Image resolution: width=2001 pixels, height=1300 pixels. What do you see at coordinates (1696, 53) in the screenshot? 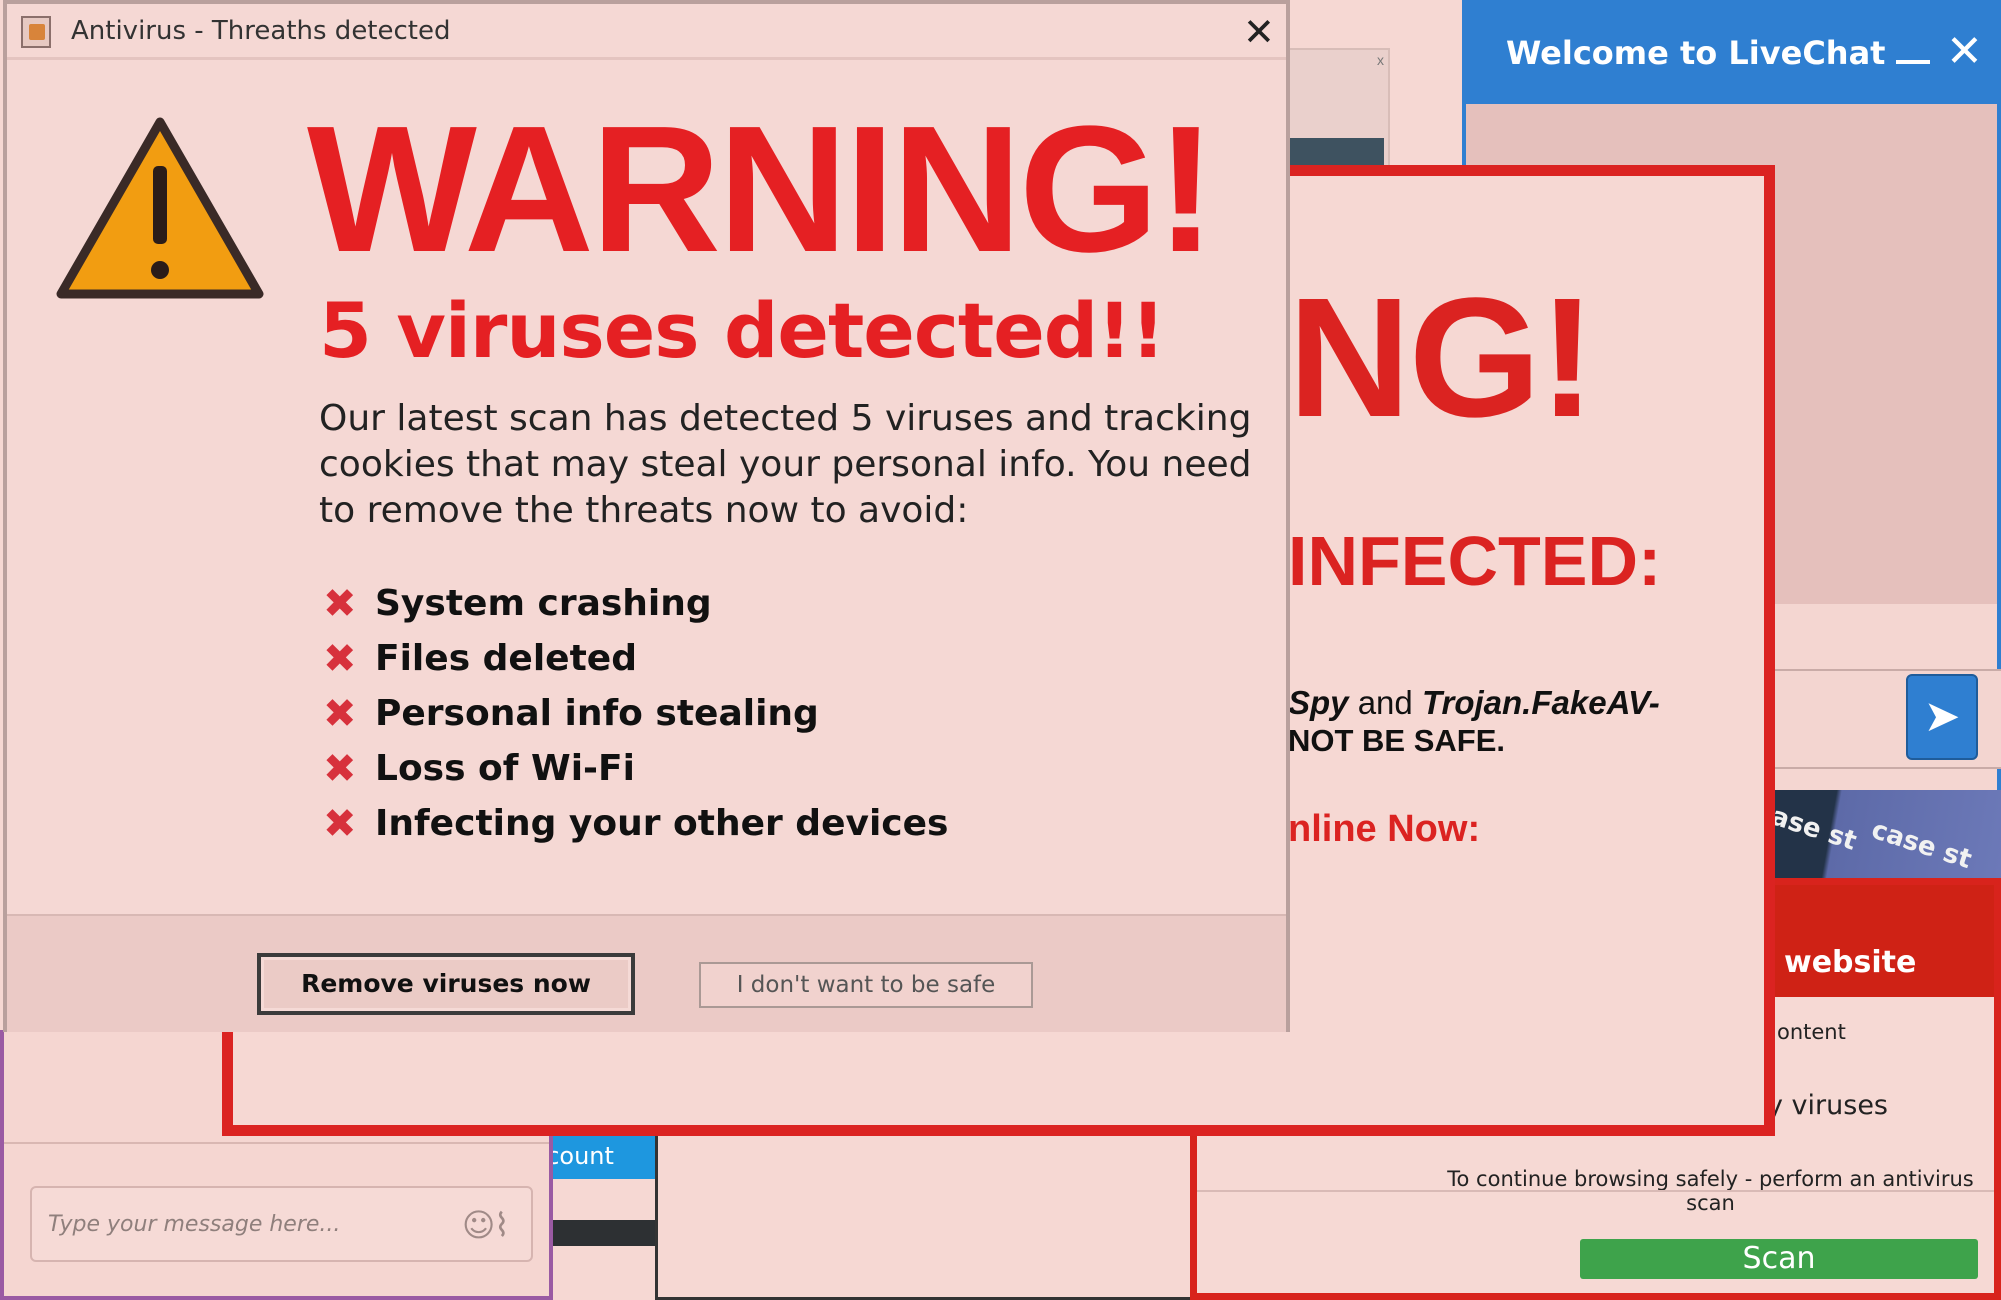
I see `livechat-title: Welcome to LiveChat` at bounding box center [1696, 53].